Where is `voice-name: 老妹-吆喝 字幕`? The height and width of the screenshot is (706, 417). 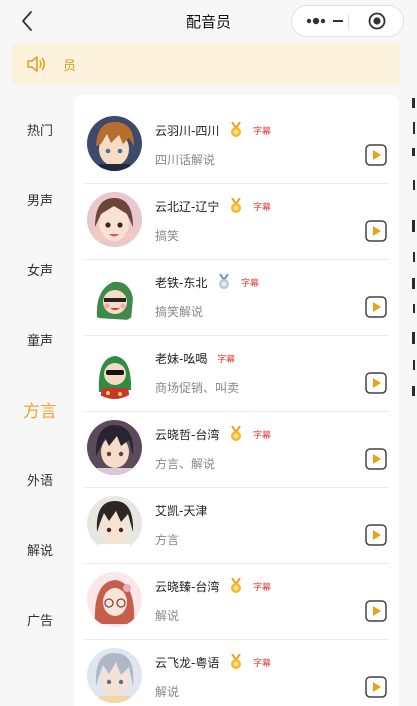
voice-name: 老妹-吆喝 字幕 is located at coordinates (195, 358).